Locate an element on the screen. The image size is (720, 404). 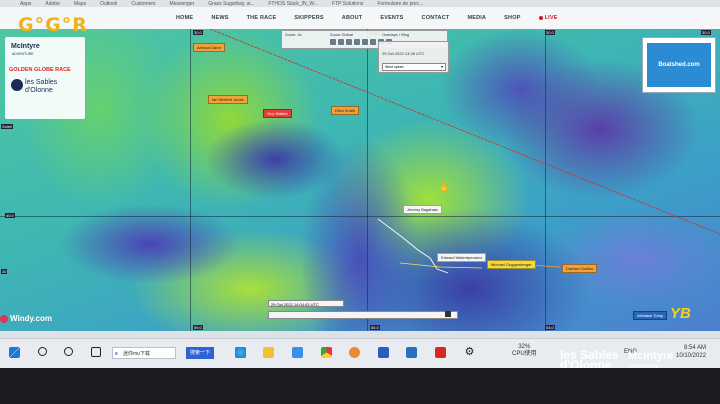
boat-label: Michael Guggenberger is located at coordinates (511, 264).